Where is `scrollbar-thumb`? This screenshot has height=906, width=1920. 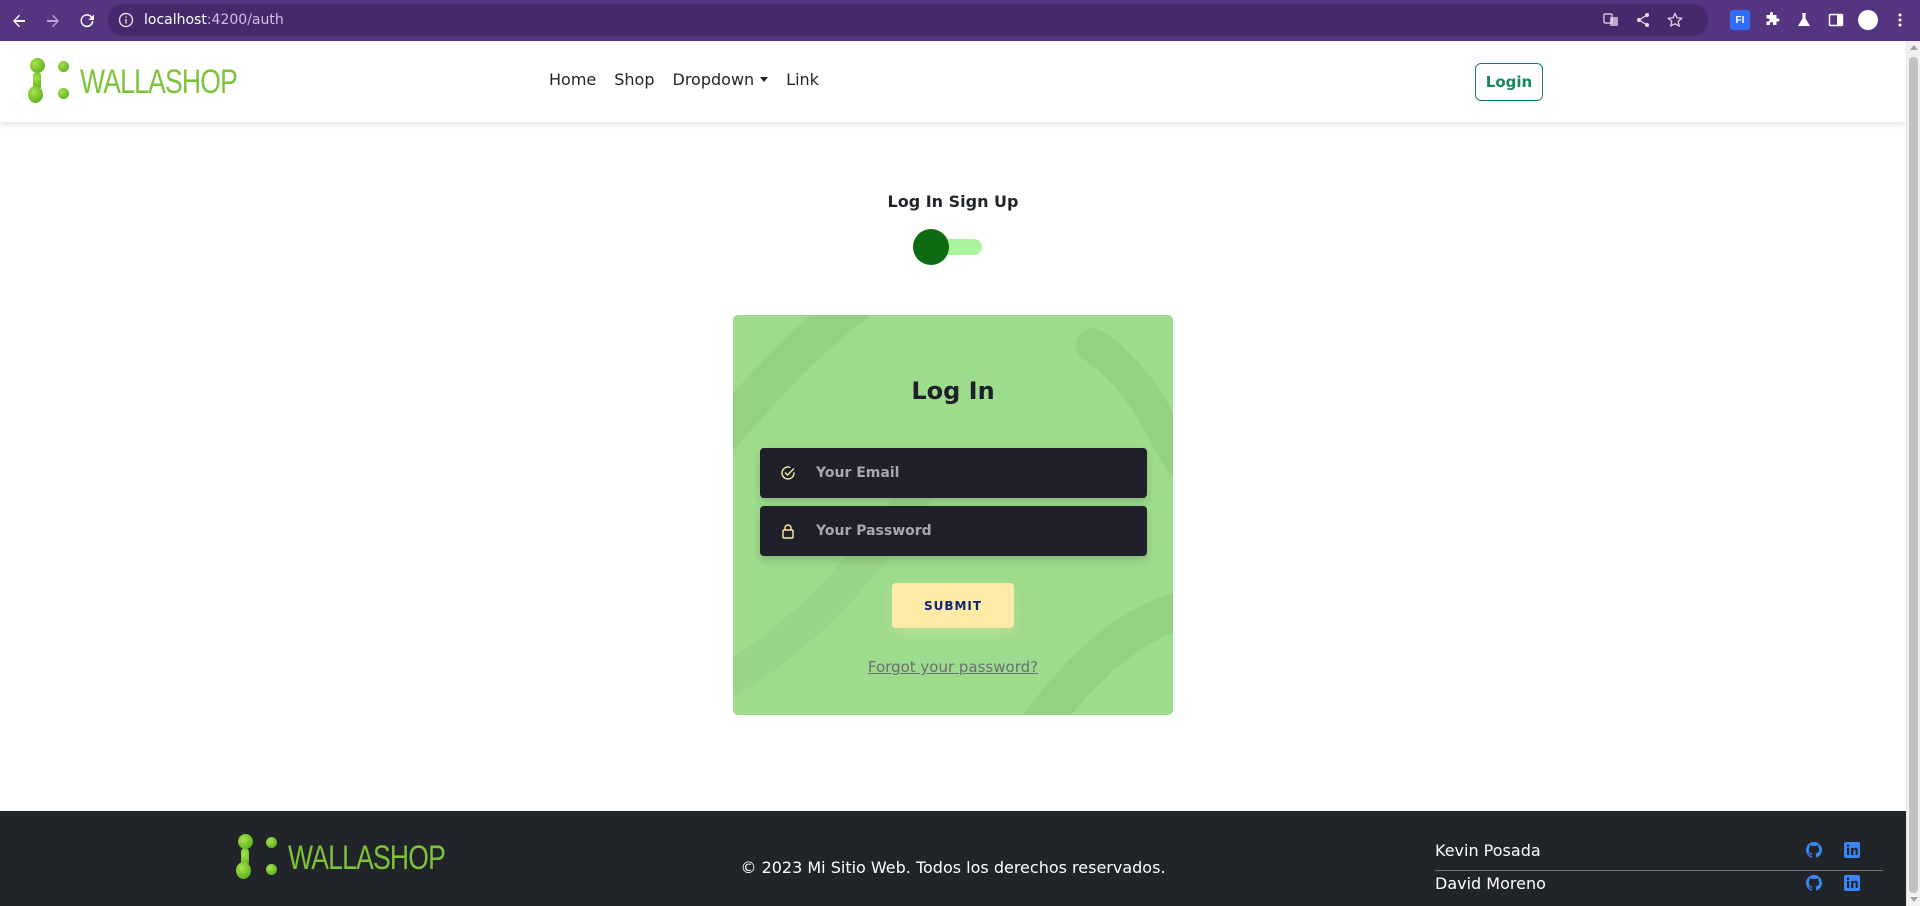
scrollbar-thumb is located at coordinates (1913, 475).